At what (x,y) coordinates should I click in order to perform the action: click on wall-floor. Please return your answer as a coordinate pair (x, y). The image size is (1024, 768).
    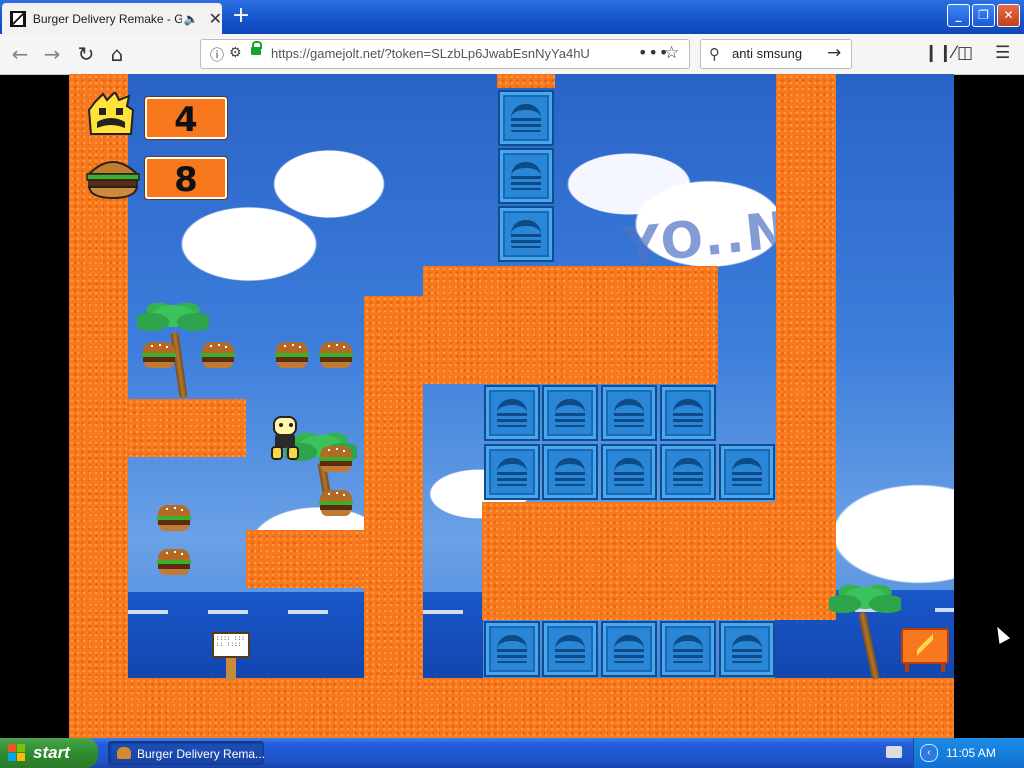
    Looking at the image, I should click on (511, 708).